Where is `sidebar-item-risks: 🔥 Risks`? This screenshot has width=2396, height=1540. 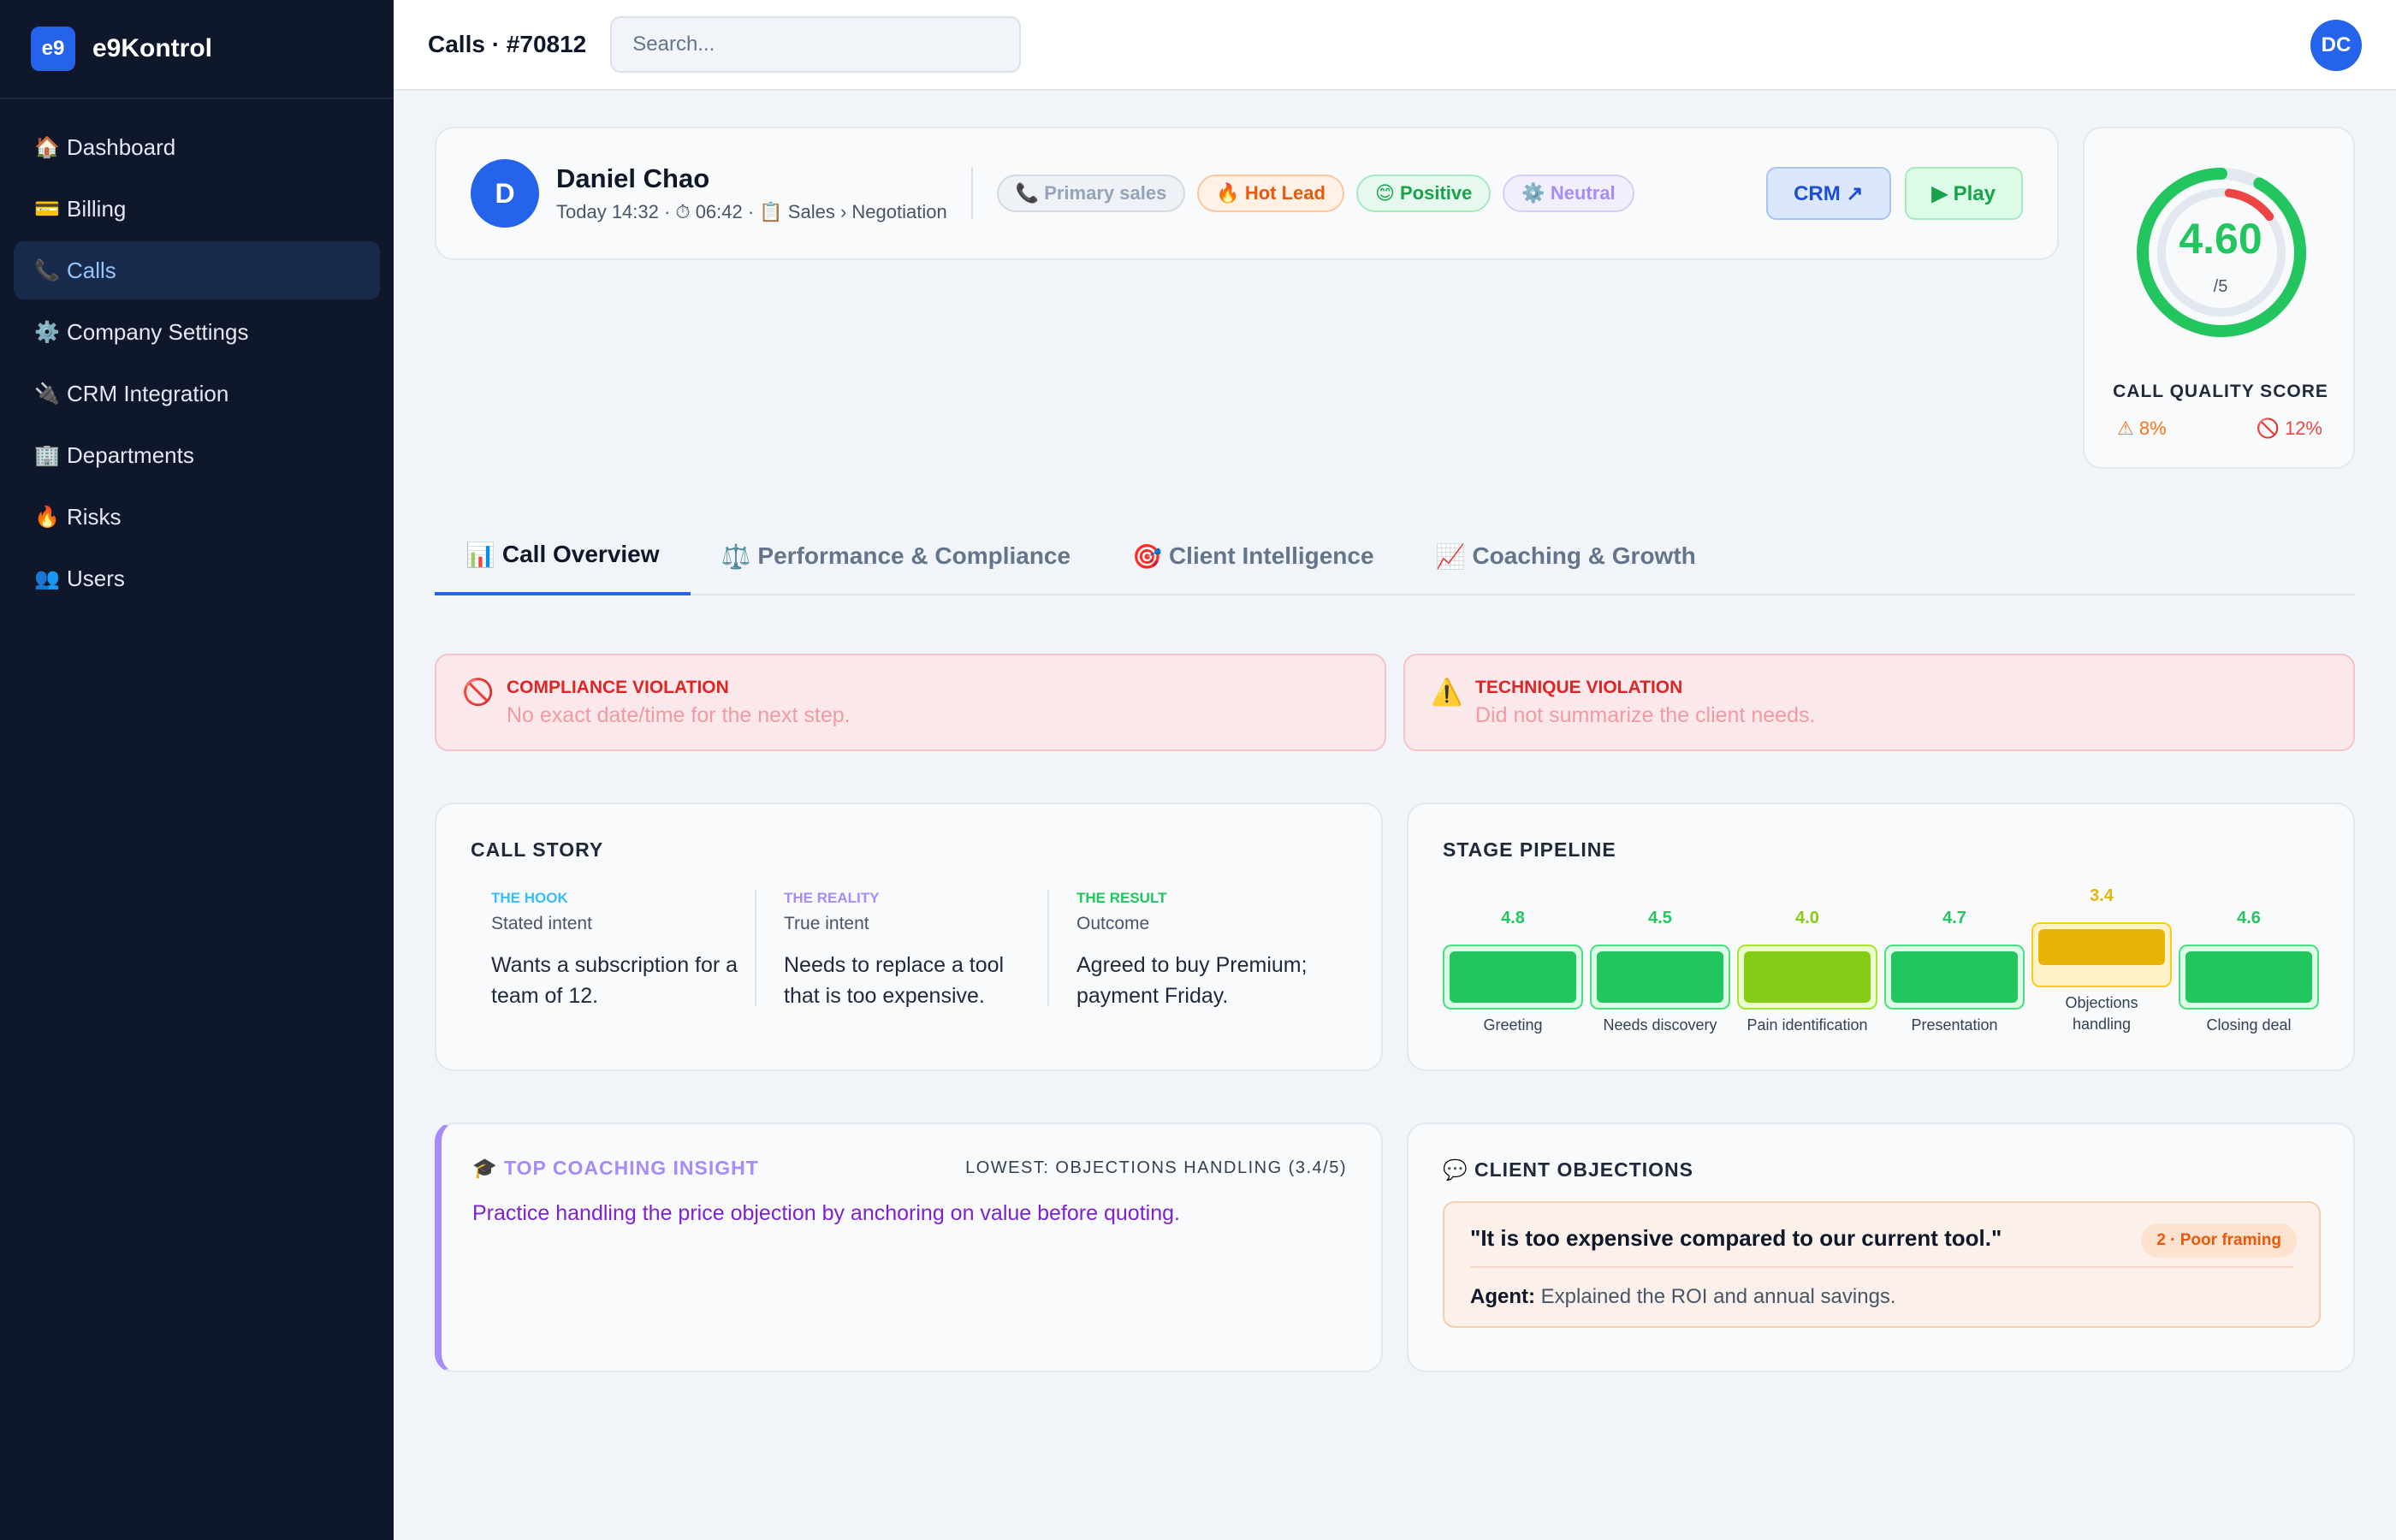
sidebar-item-risks: 🔥 Risks is located at coordinates (197, 517).